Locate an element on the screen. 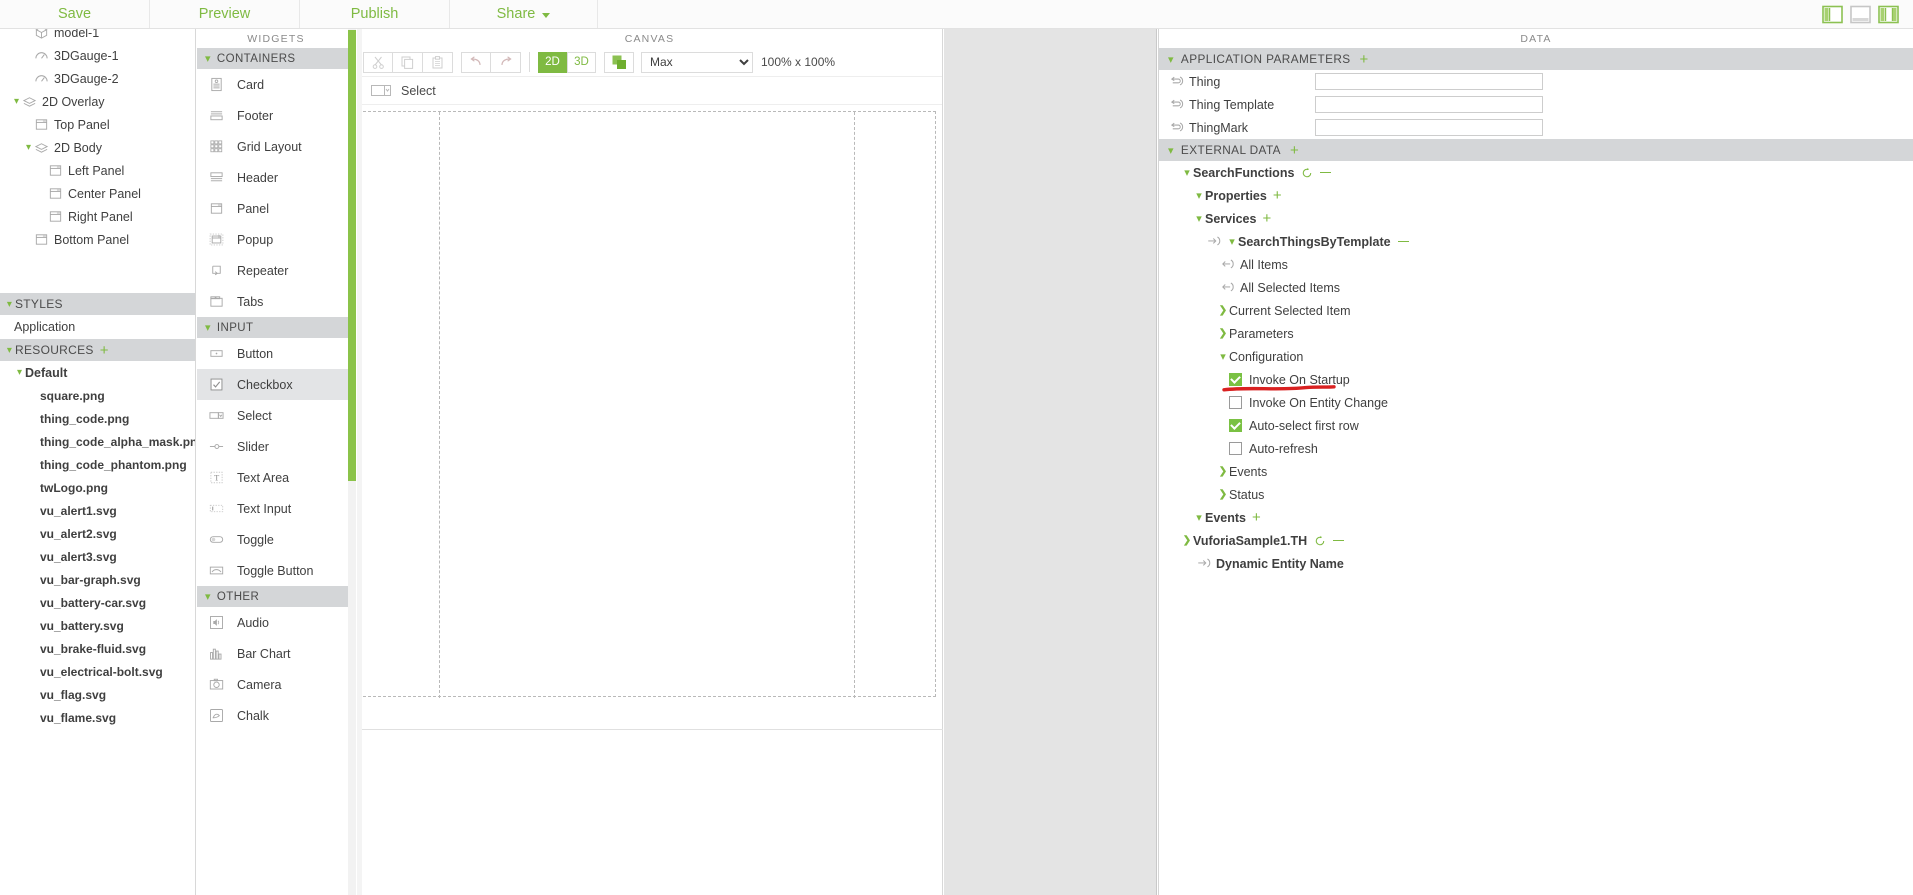 The image size is (1913, 895). widget-item-grid-layout: Grid Layout is located at coordinates (276, 146).